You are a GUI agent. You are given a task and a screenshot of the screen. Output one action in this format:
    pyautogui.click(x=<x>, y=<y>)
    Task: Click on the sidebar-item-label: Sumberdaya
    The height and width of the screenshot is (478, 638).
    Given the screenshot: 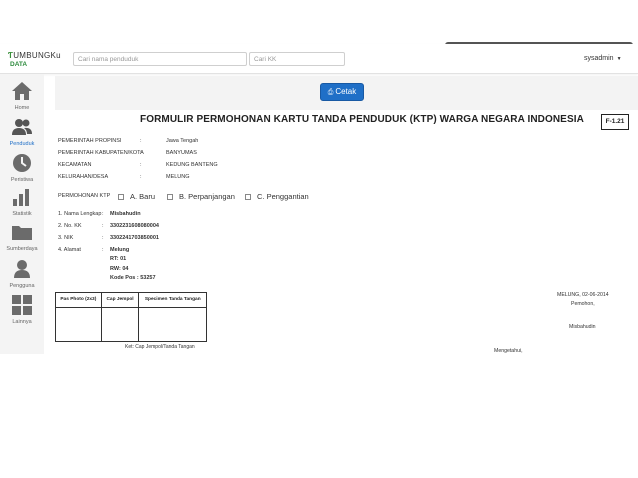 What is the action you would take?
    pyautogui.click(x=22, y=249)
    